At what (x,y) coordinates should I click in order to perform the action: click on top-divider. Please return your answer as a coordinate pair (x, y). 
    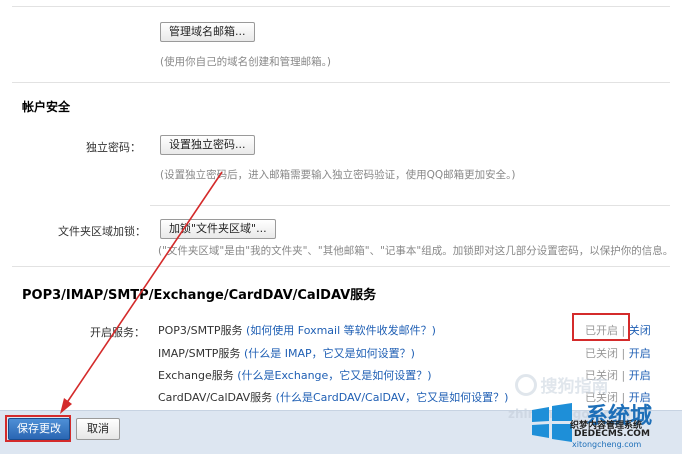
    Looking at the image, I should click on (341, 6).